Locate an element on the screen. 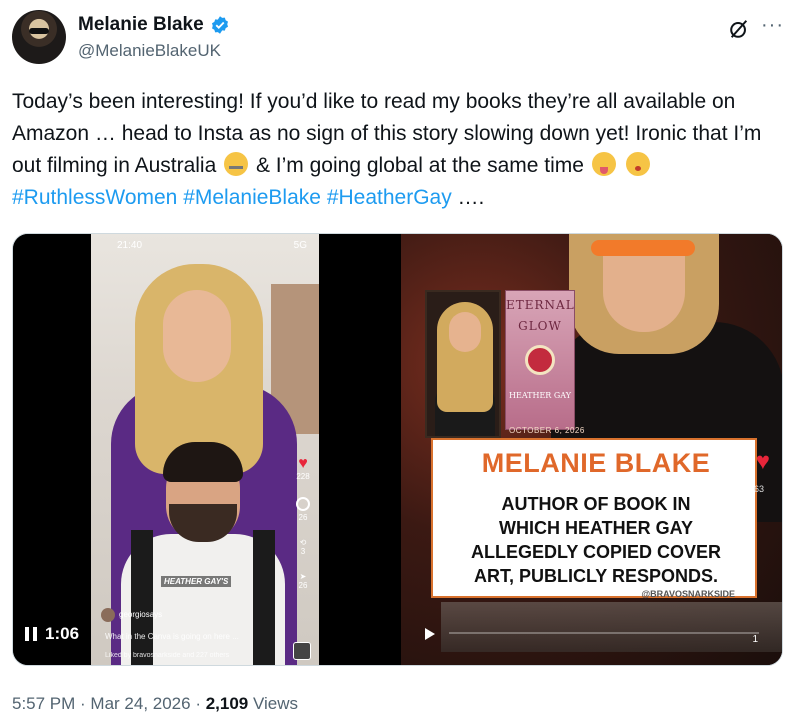 The width and height of the screenshot is (800, 720). book-author: HEATHER GAY is located at coordinates (540, 395).